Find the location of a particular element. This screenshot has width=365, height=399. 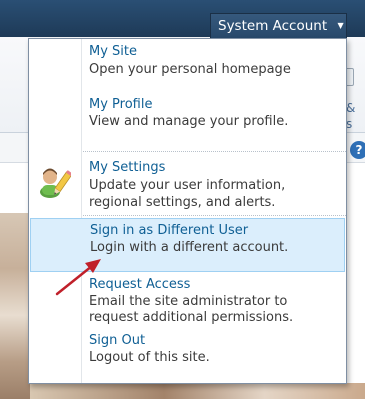

menu-item-description: Open your personal homepage is located at coordinates (190, 69).